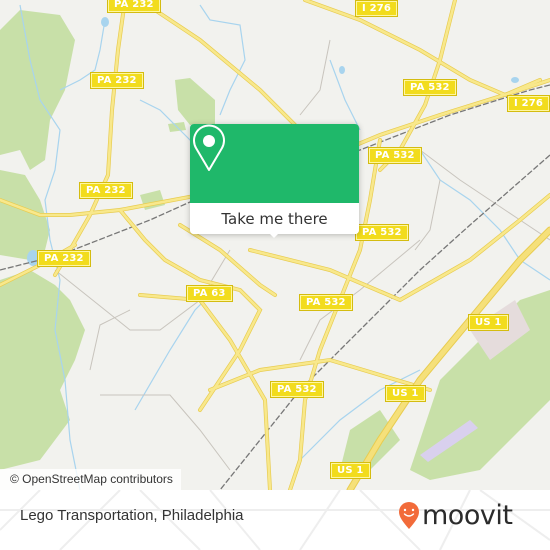 This screenshot has width=550, height=550. What do you see at coordinates (275, 520) in the screenshot?
I see `footer: Lego Transportation, Philadelphia moovit` at bounding box center [275, 520].